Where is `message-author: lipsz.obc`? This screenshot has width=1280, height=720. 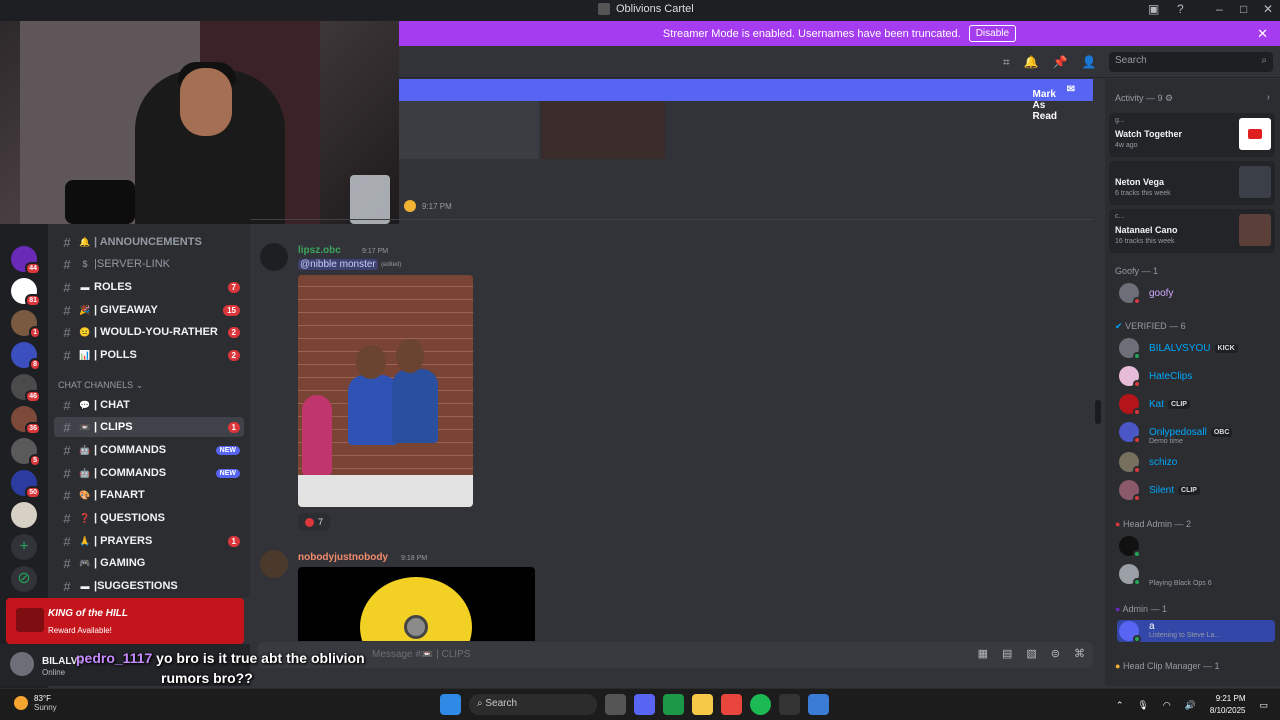
message-author: lipsz.obc is located at coordinates (319, 250).